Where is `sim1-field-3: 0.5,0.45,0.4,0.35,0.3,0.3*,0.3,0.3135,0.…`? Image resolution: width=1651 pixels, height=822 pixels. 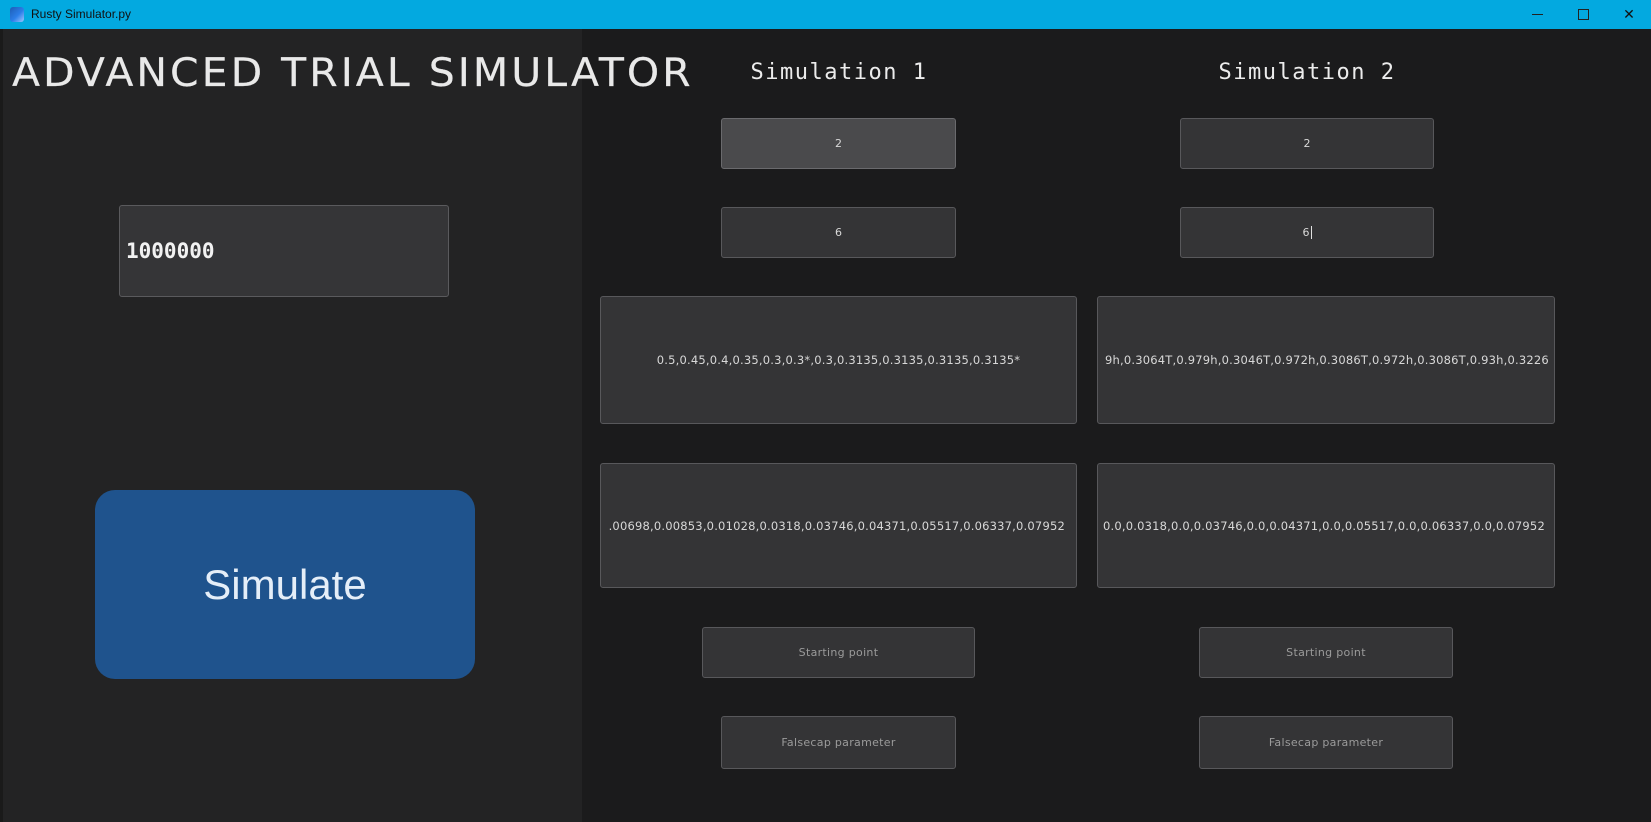 sim1-field-3: 0.5,0.45,0.4,0.35,0.3,0.3*,0.3,0.3135,0.… is located at coordinates (838, 360).